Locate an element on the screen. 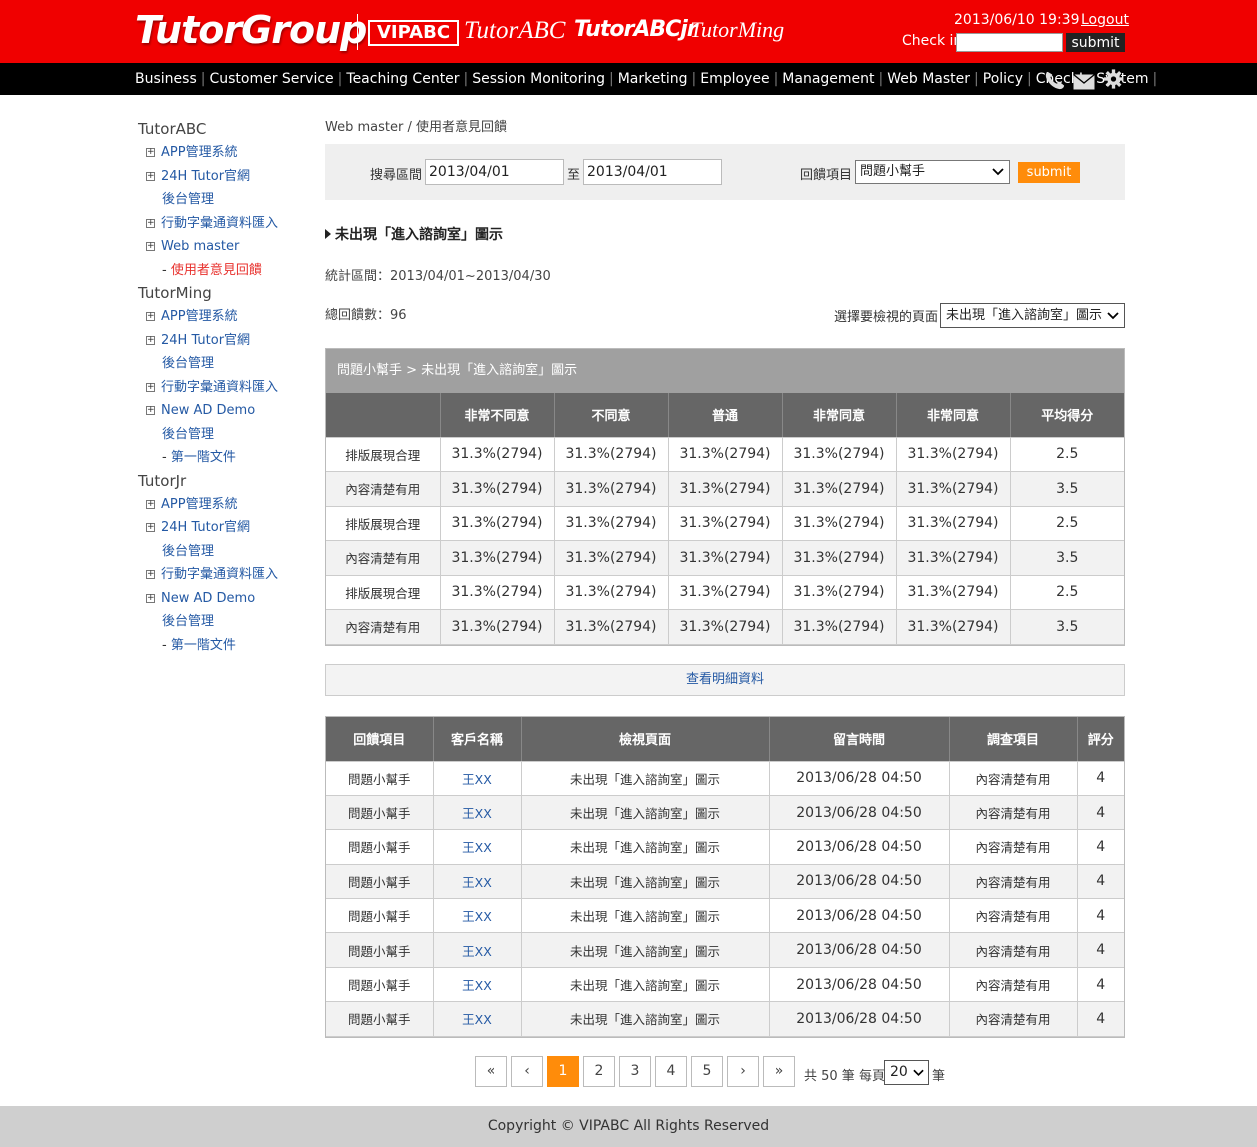  nav-item: Session Monitoring is located at coordinates (538, 79).